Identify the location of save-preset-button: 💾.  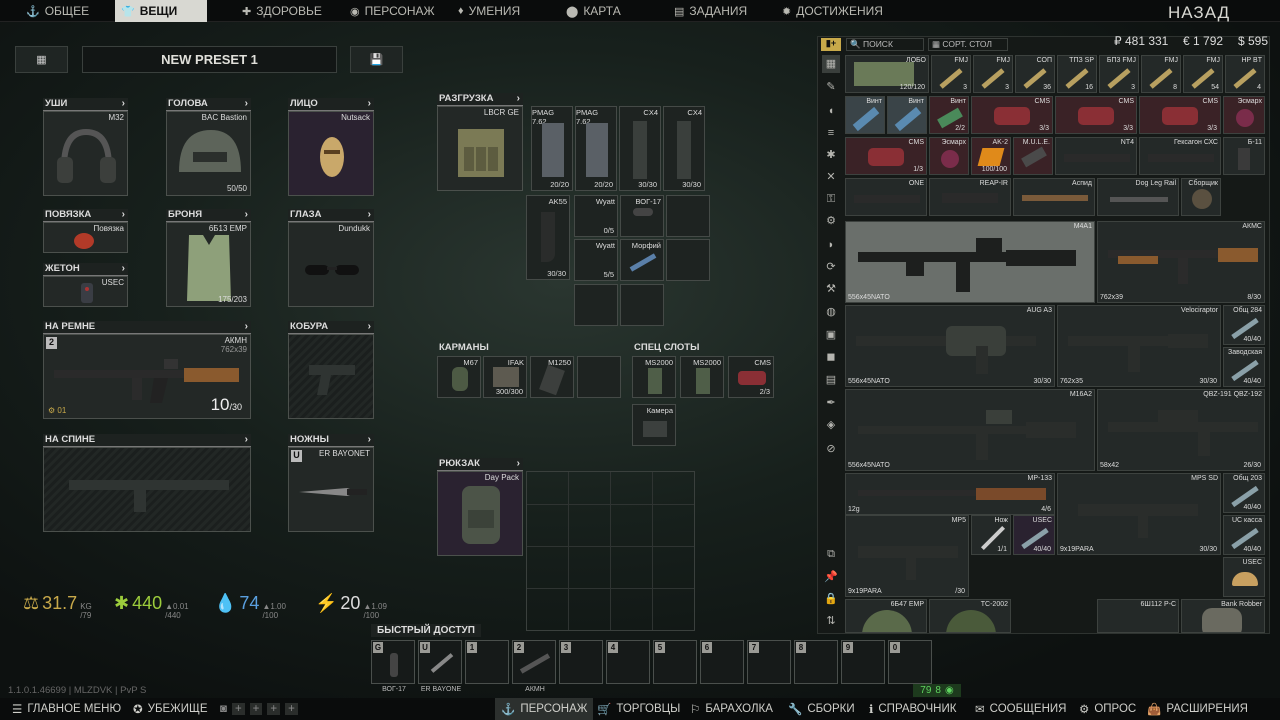
(376, 59).